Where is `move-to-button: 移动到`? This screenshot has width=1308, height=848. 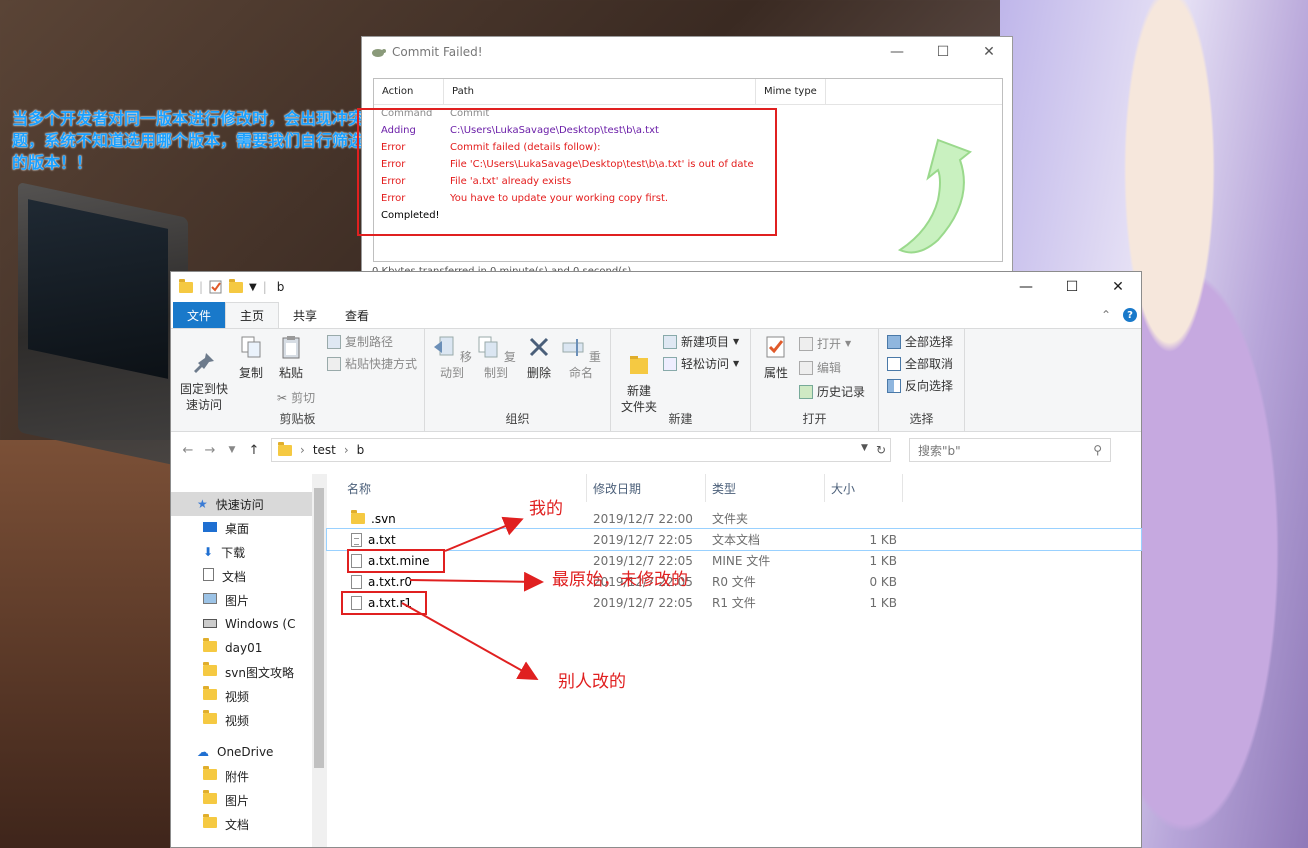
move-to-button: 移动到 is located at coordinates (452, 358).